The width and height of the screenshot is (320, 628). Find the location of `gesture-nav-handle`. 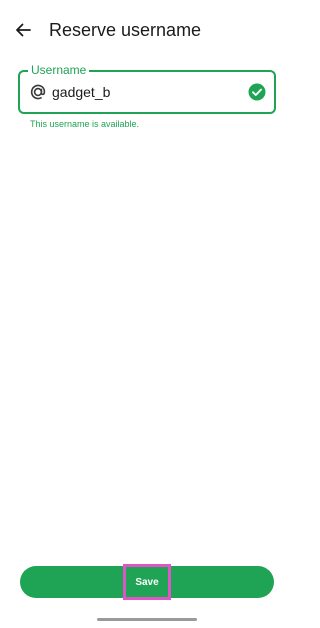

gesture-nav-handle is located at coordinates (147, 619).